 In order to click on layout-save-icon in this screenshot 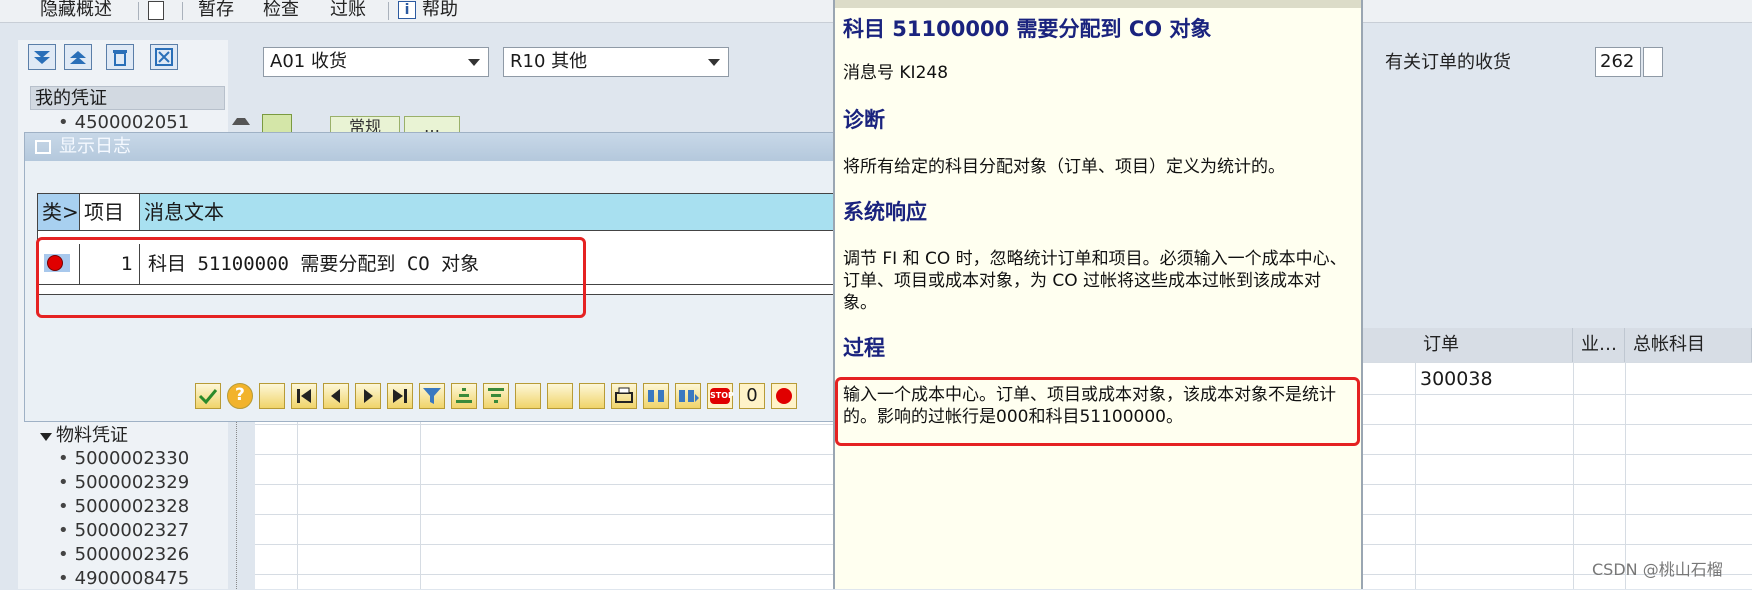, I will do `click(592, 396)`.